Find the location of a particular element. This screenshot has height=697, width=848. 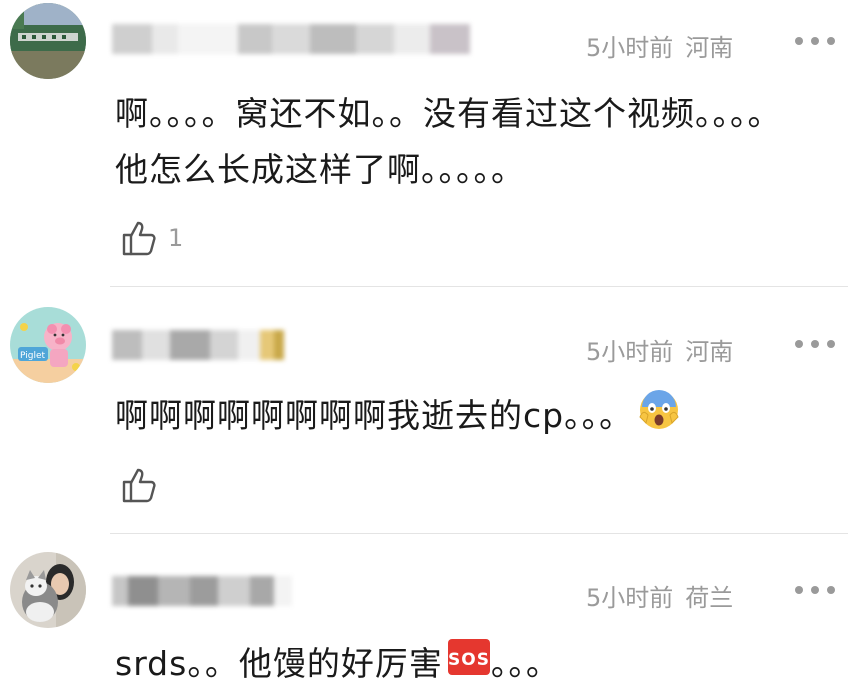

svg-text: SOS is located at coordinates (469, 660).